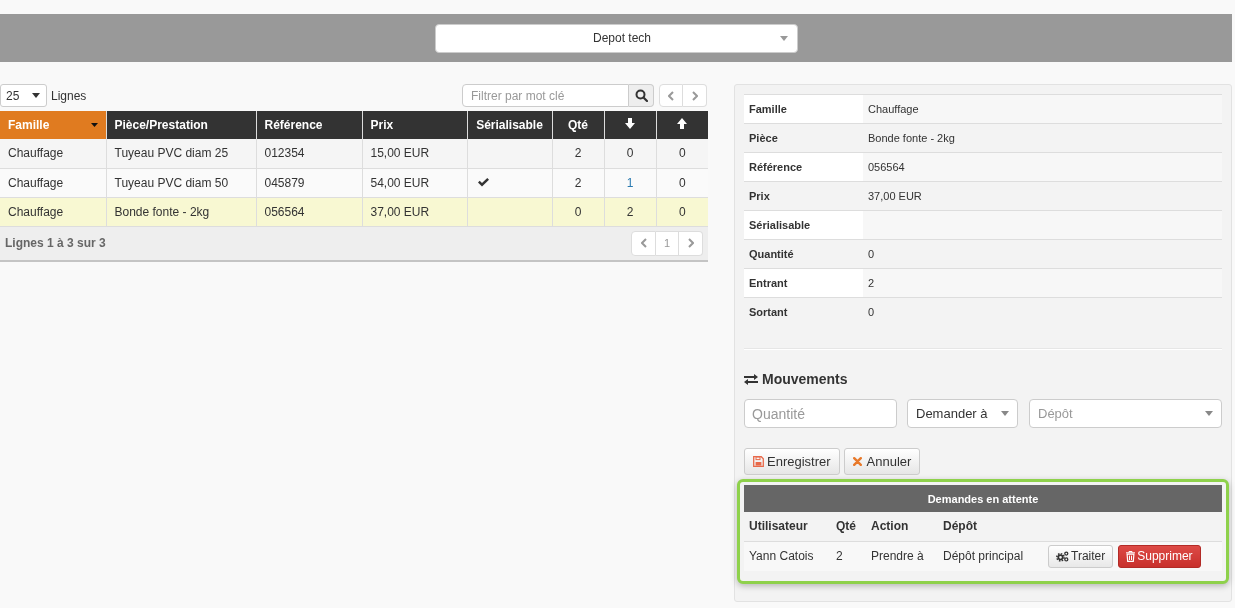  What do you see at coordinates (616, 38) in the screenshot?
I see `depot-select: Depot tech` at bounding box center [616, 38].